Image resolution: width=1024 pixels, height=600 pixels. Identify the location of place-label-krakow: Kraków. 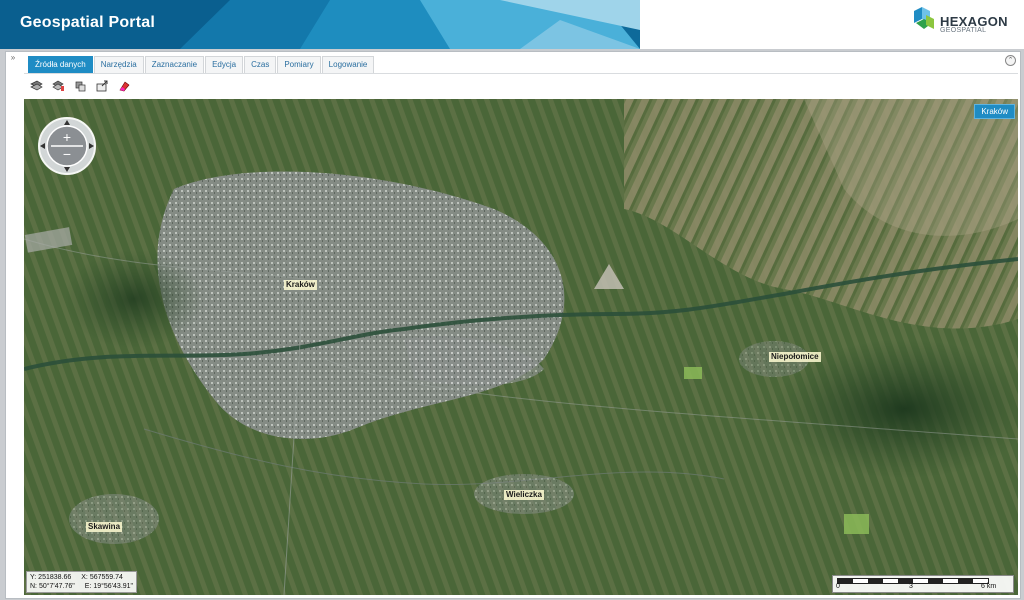
(300, 285).